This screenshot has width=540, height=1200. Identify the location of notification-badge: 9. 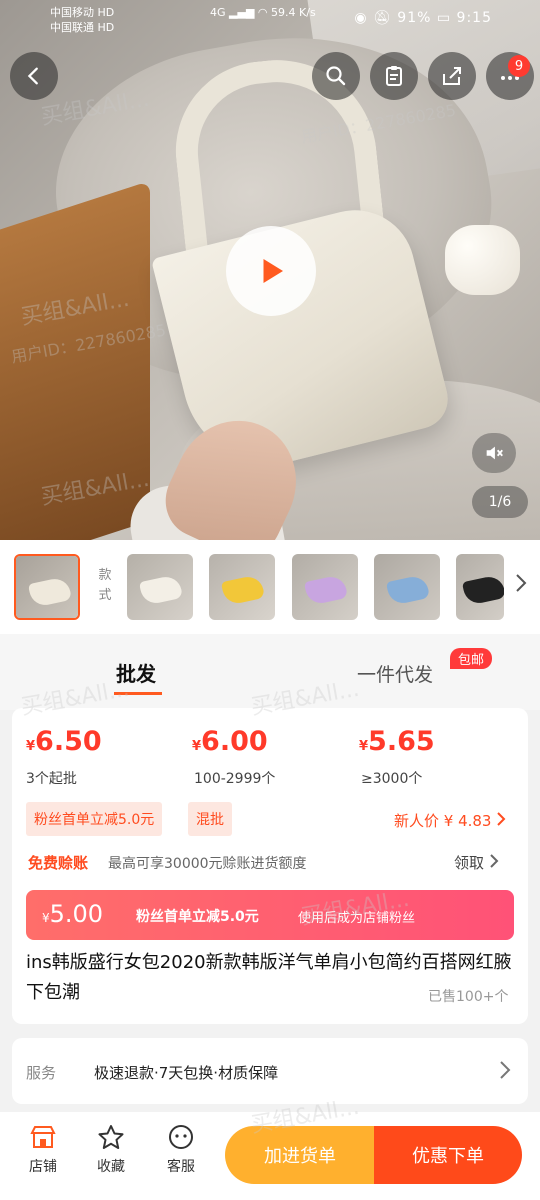
(519, 66).